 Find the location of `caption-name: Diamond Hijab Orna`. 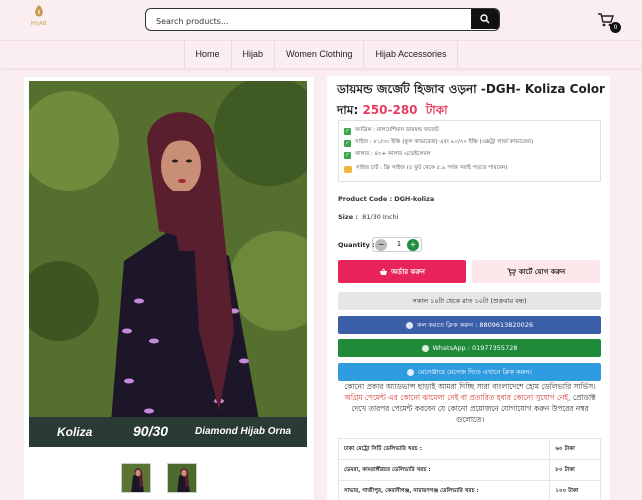

caption-name: Diamond Hijab Orna is located at coordinates (243, 431).